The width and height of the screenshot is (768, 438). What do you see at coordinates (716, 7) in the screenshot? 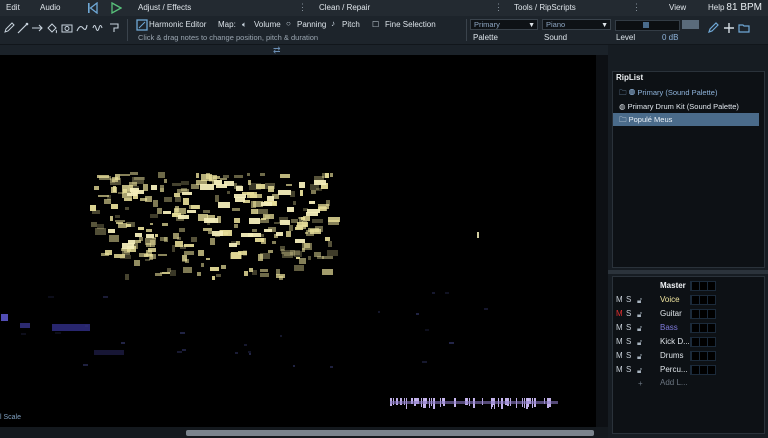
I see `menu-help: Help` at bounding box center [716, 7].